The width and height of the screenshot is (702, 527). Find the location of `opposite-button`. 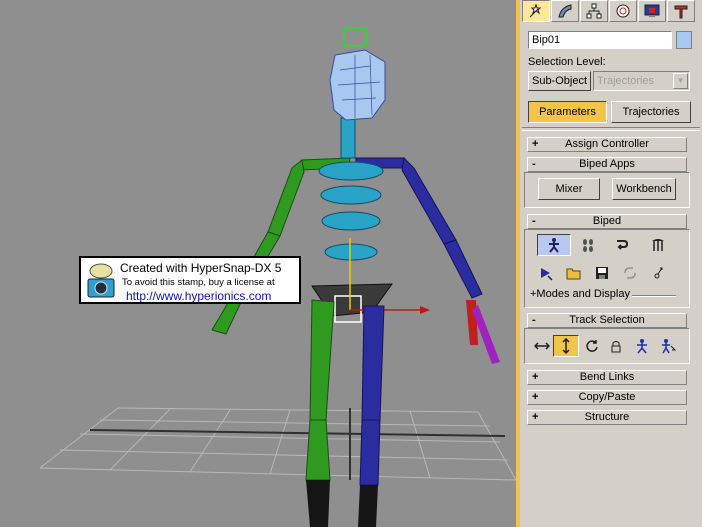

opposite-button is located at coordinates (668, 346).